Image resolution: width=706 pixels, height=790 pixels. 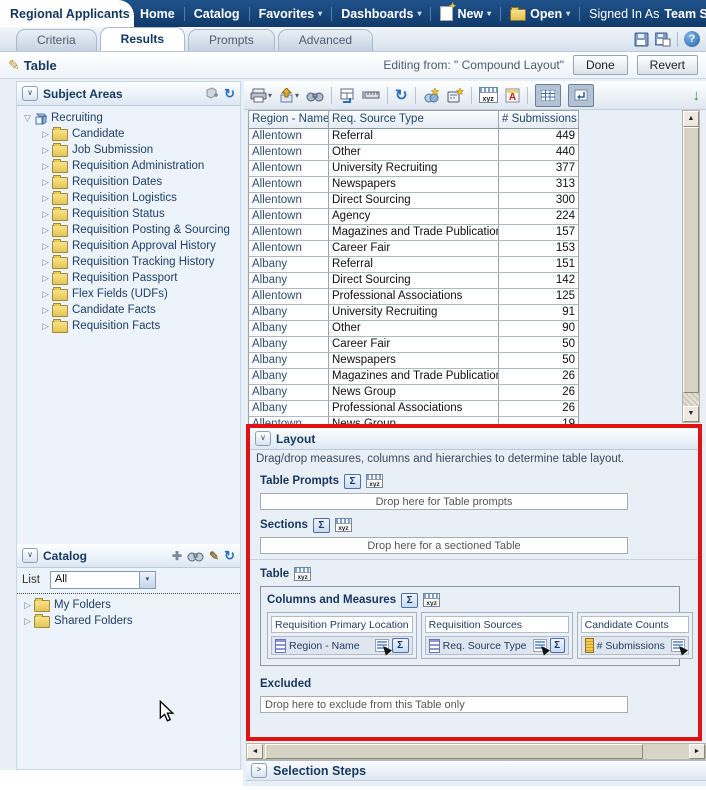 I want to click on column-pill-region: Region - Name Σ, so click(x=342, y=645).